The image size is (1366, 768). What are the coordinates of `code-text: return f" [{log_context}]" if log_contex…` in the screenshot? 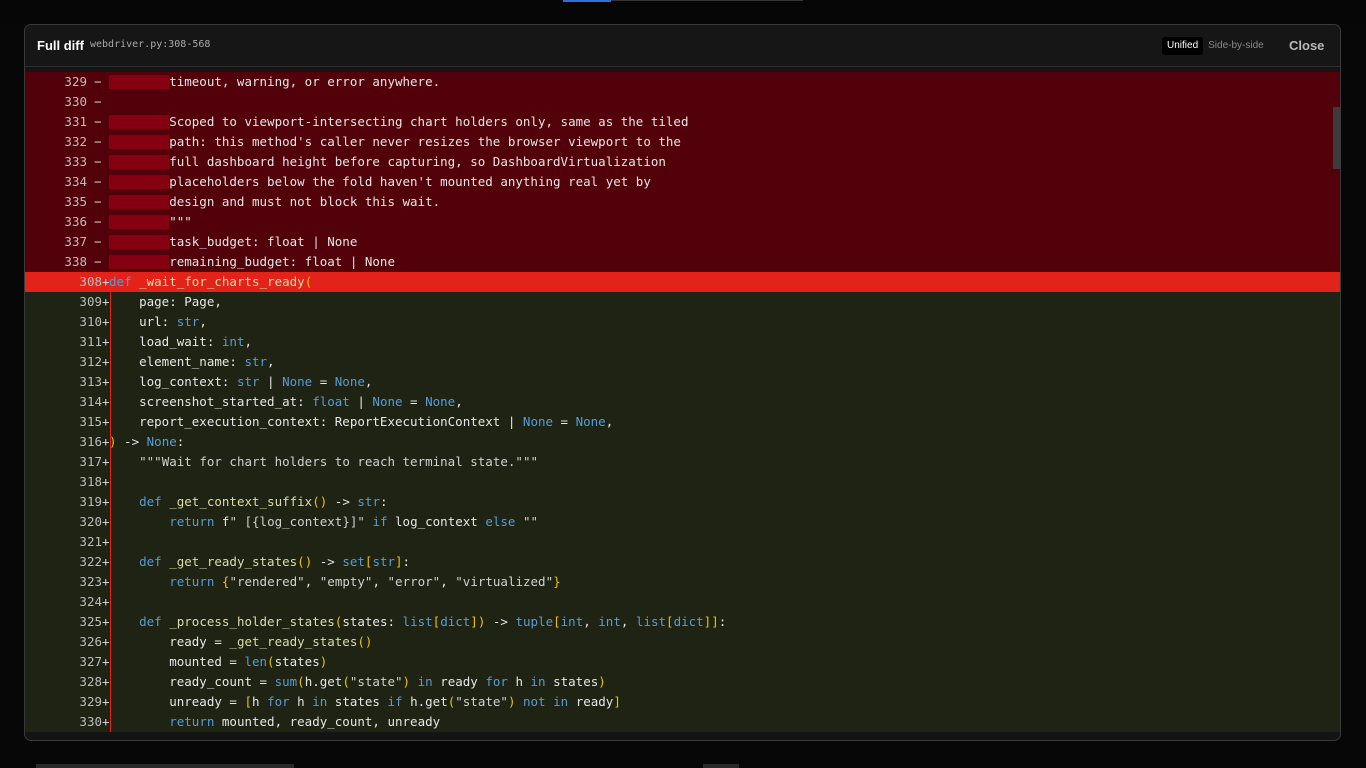 It's located at (354, 521).